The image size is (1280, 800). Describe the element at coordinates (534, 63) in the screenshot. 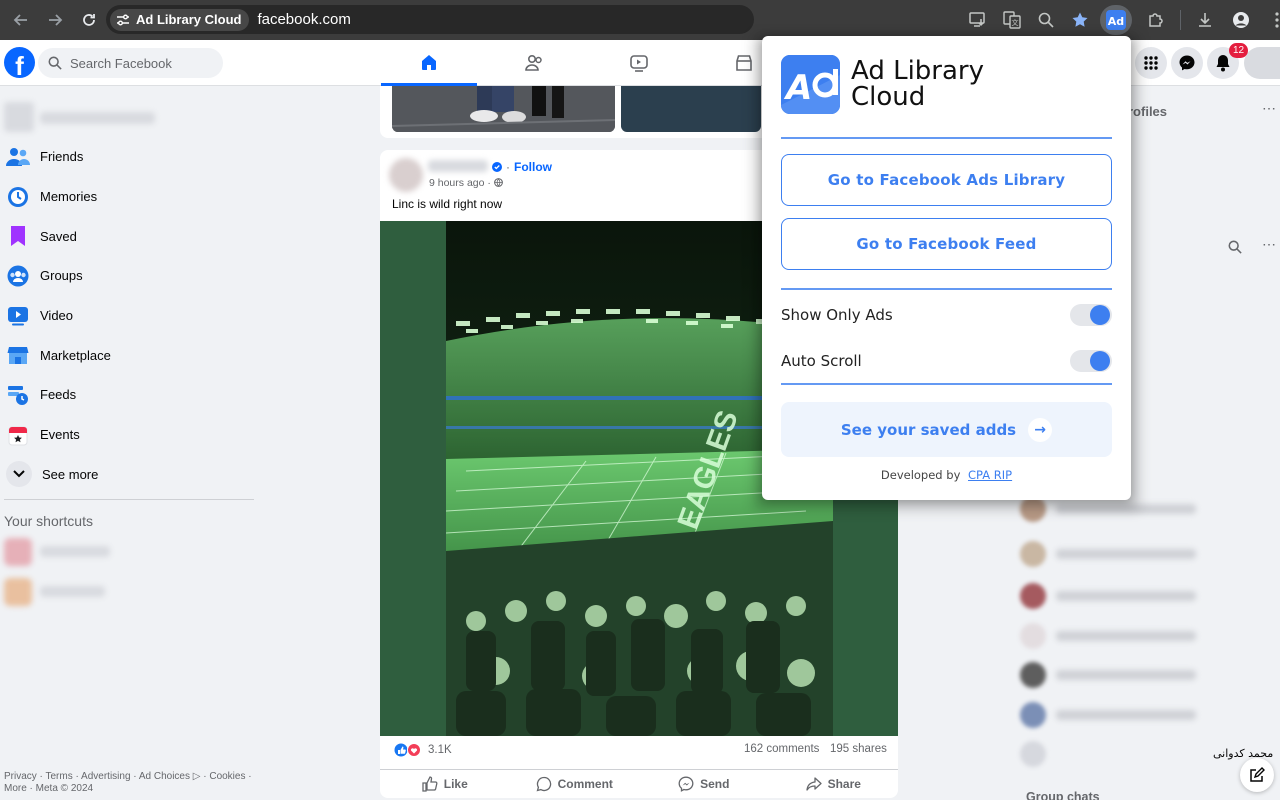

I see `tab-friends` at that location.